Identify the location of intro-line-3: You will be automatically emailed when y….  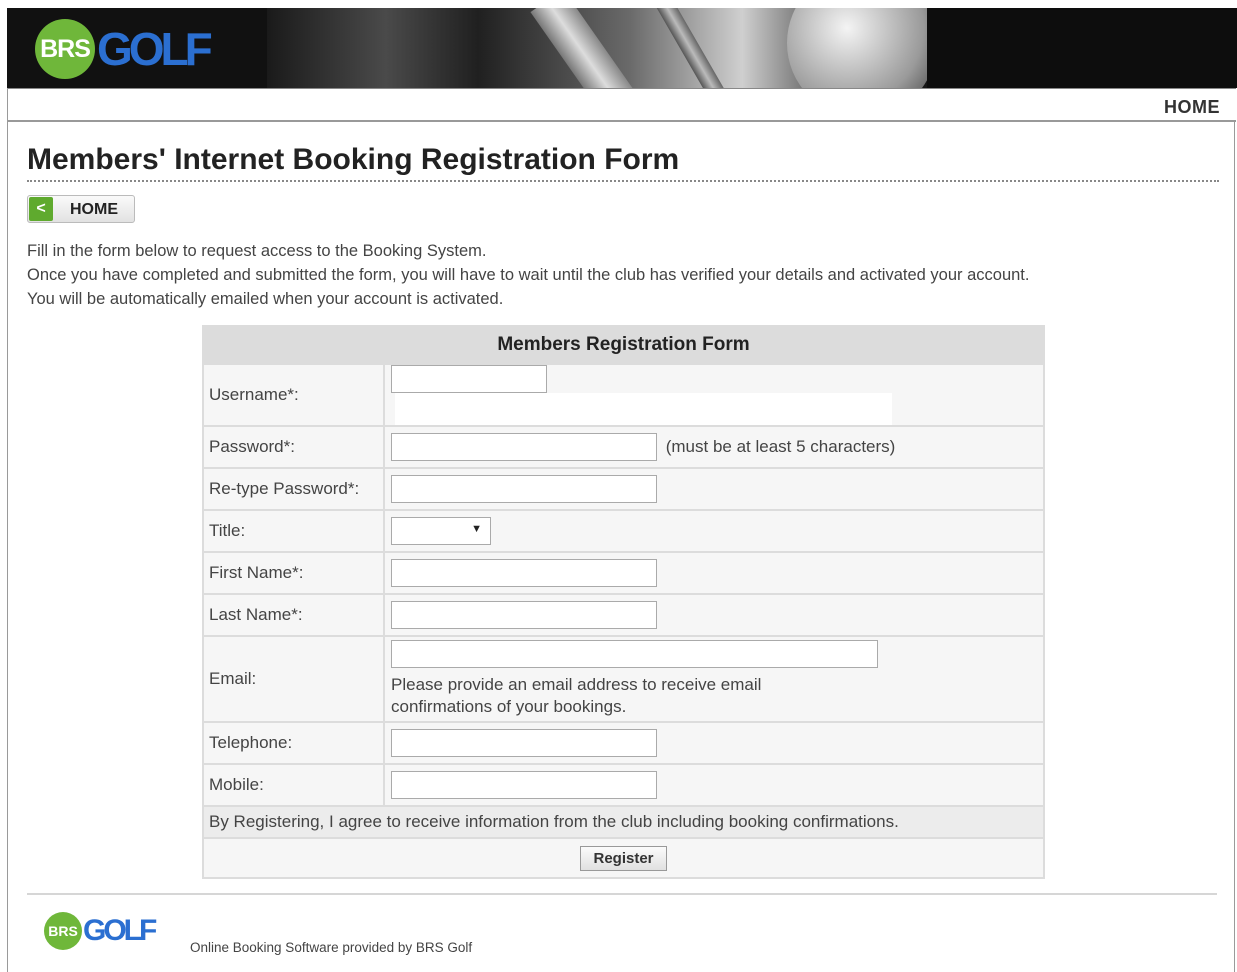
(265, 299).